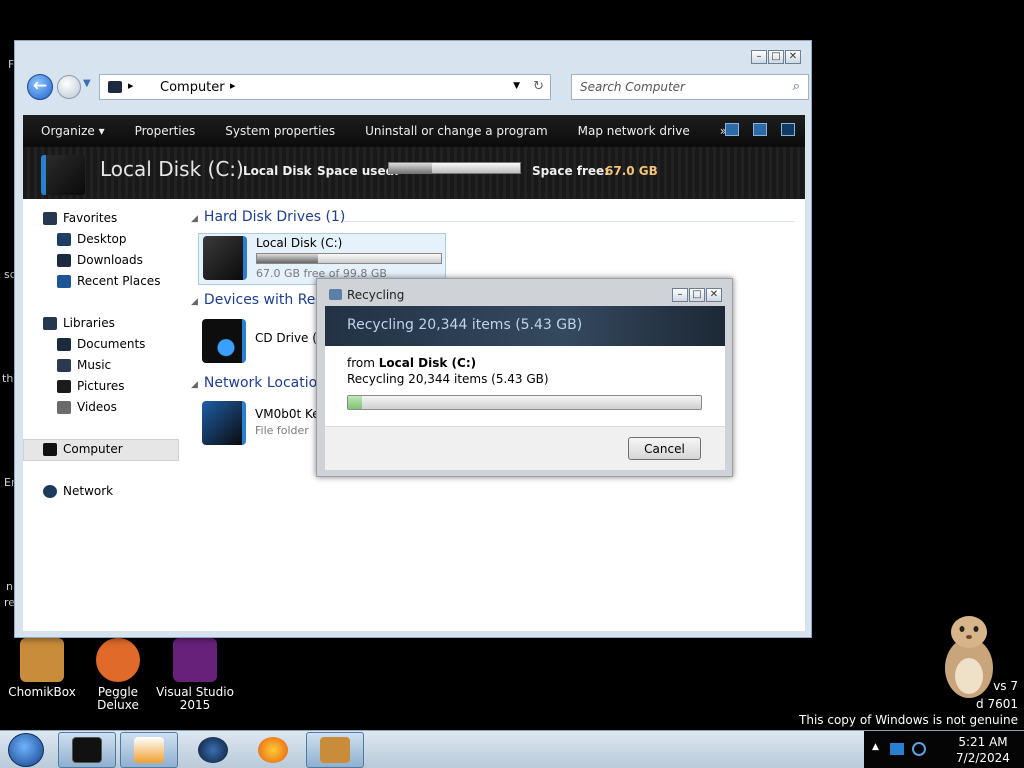 The width and height of the screenshot is (1024, 768). I want to click on preview-pane-icon, so click(760, 129).